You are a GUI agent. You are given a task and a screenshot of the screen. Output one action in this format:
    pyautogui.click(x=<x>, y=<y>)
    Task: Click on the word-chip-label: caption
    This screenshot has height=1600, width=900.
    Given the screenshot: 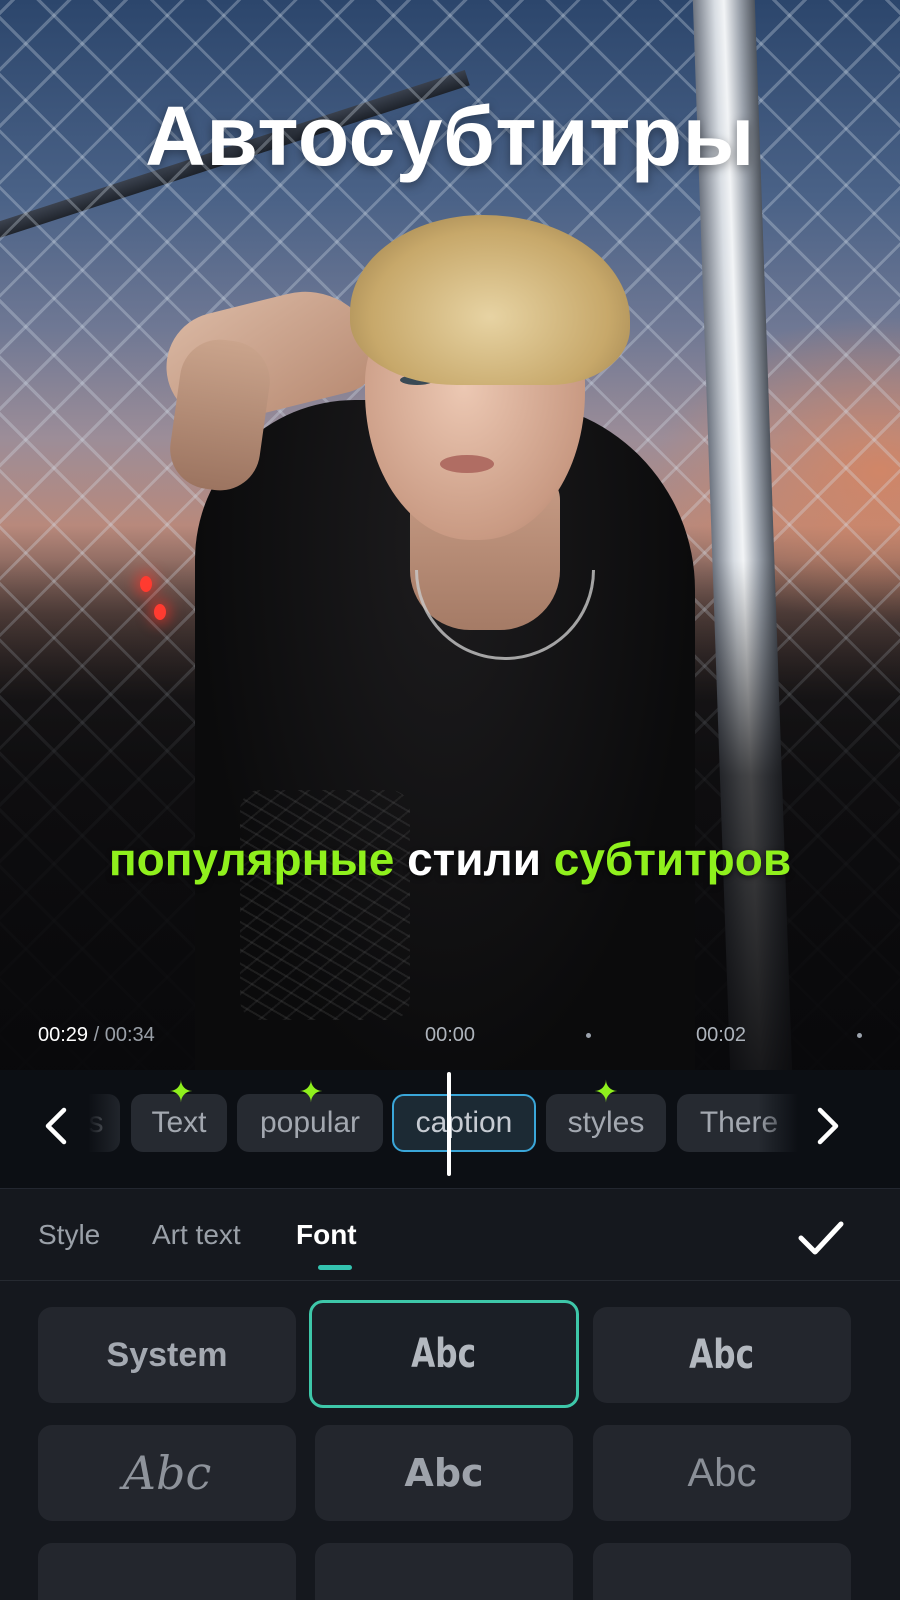 What is the action you would take?
    pyautogui.click(x=464, y=1122)
    